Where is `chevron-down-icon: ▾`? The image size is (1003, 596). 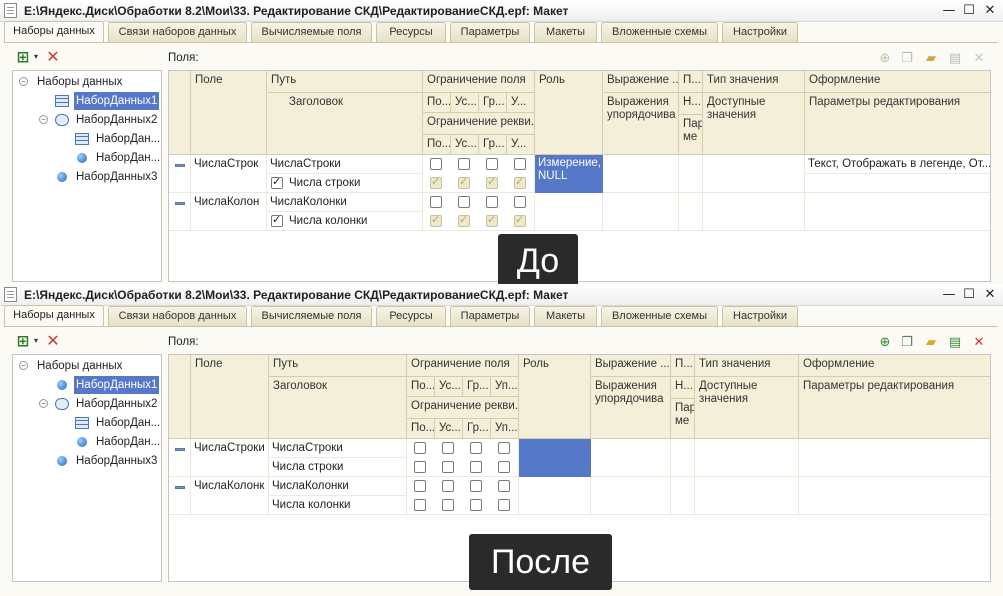
chevron-down-icon: ▾ is located at coordinates (36, 341).